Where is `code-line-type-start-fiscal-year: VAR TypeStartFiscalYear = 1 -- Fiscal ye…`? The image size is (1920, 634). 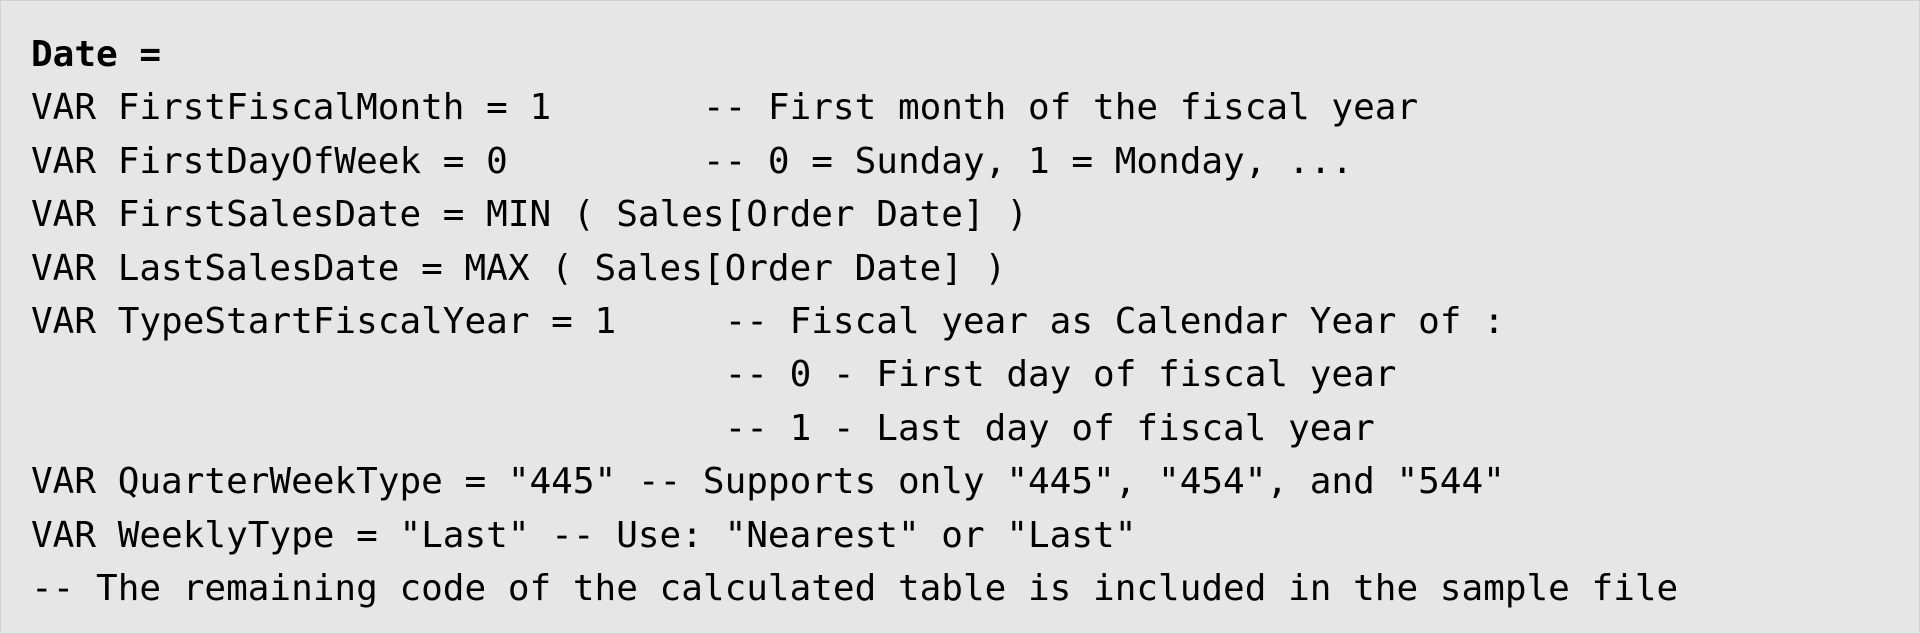 code-line-type-start-fiscal-year: VAR TypeStartFiscalYear = 1 -- Fiscal ye… is located at coordinates (768, 321).